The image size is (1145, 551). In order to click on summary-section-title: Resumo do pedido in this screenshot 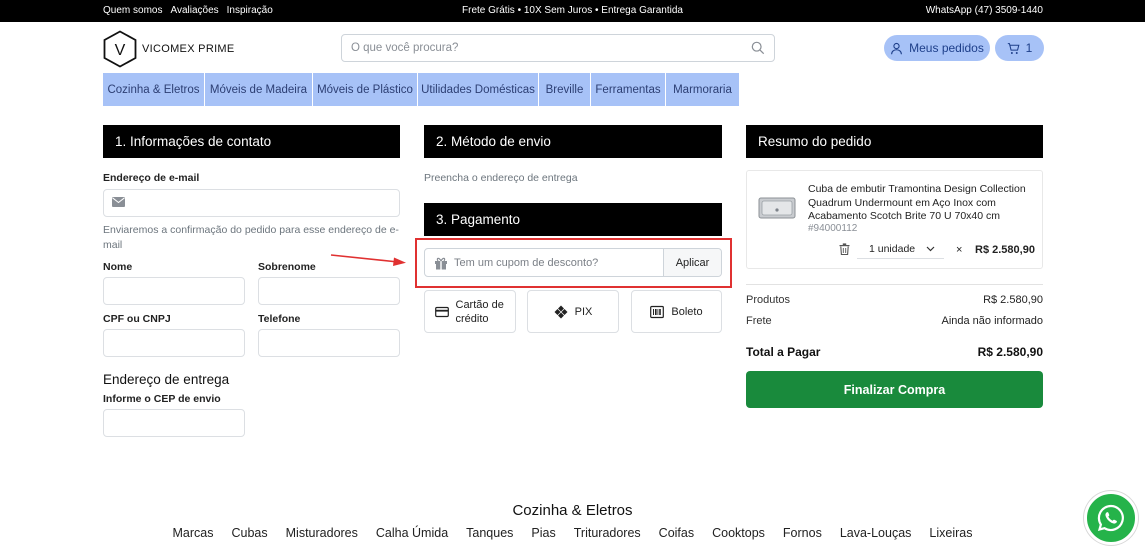, I will do `click(894, 141)`.